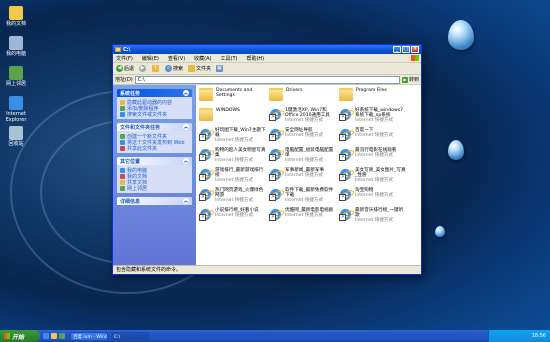  Describe the element at coordinates (16, 136) in the screenshot. I see `desktop-icon: 回收站` at that location.